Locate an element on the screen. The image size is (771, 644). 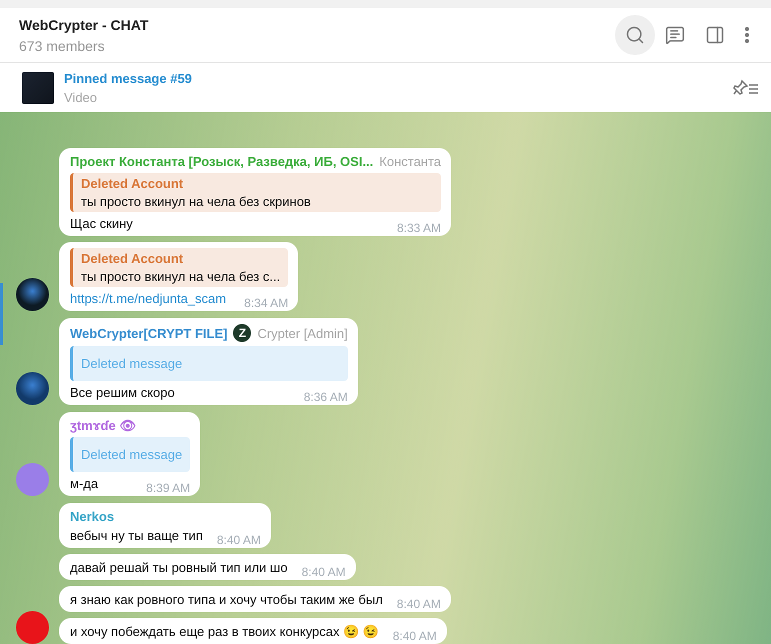
member-count: 673 members is located at coordinates (62, 46).